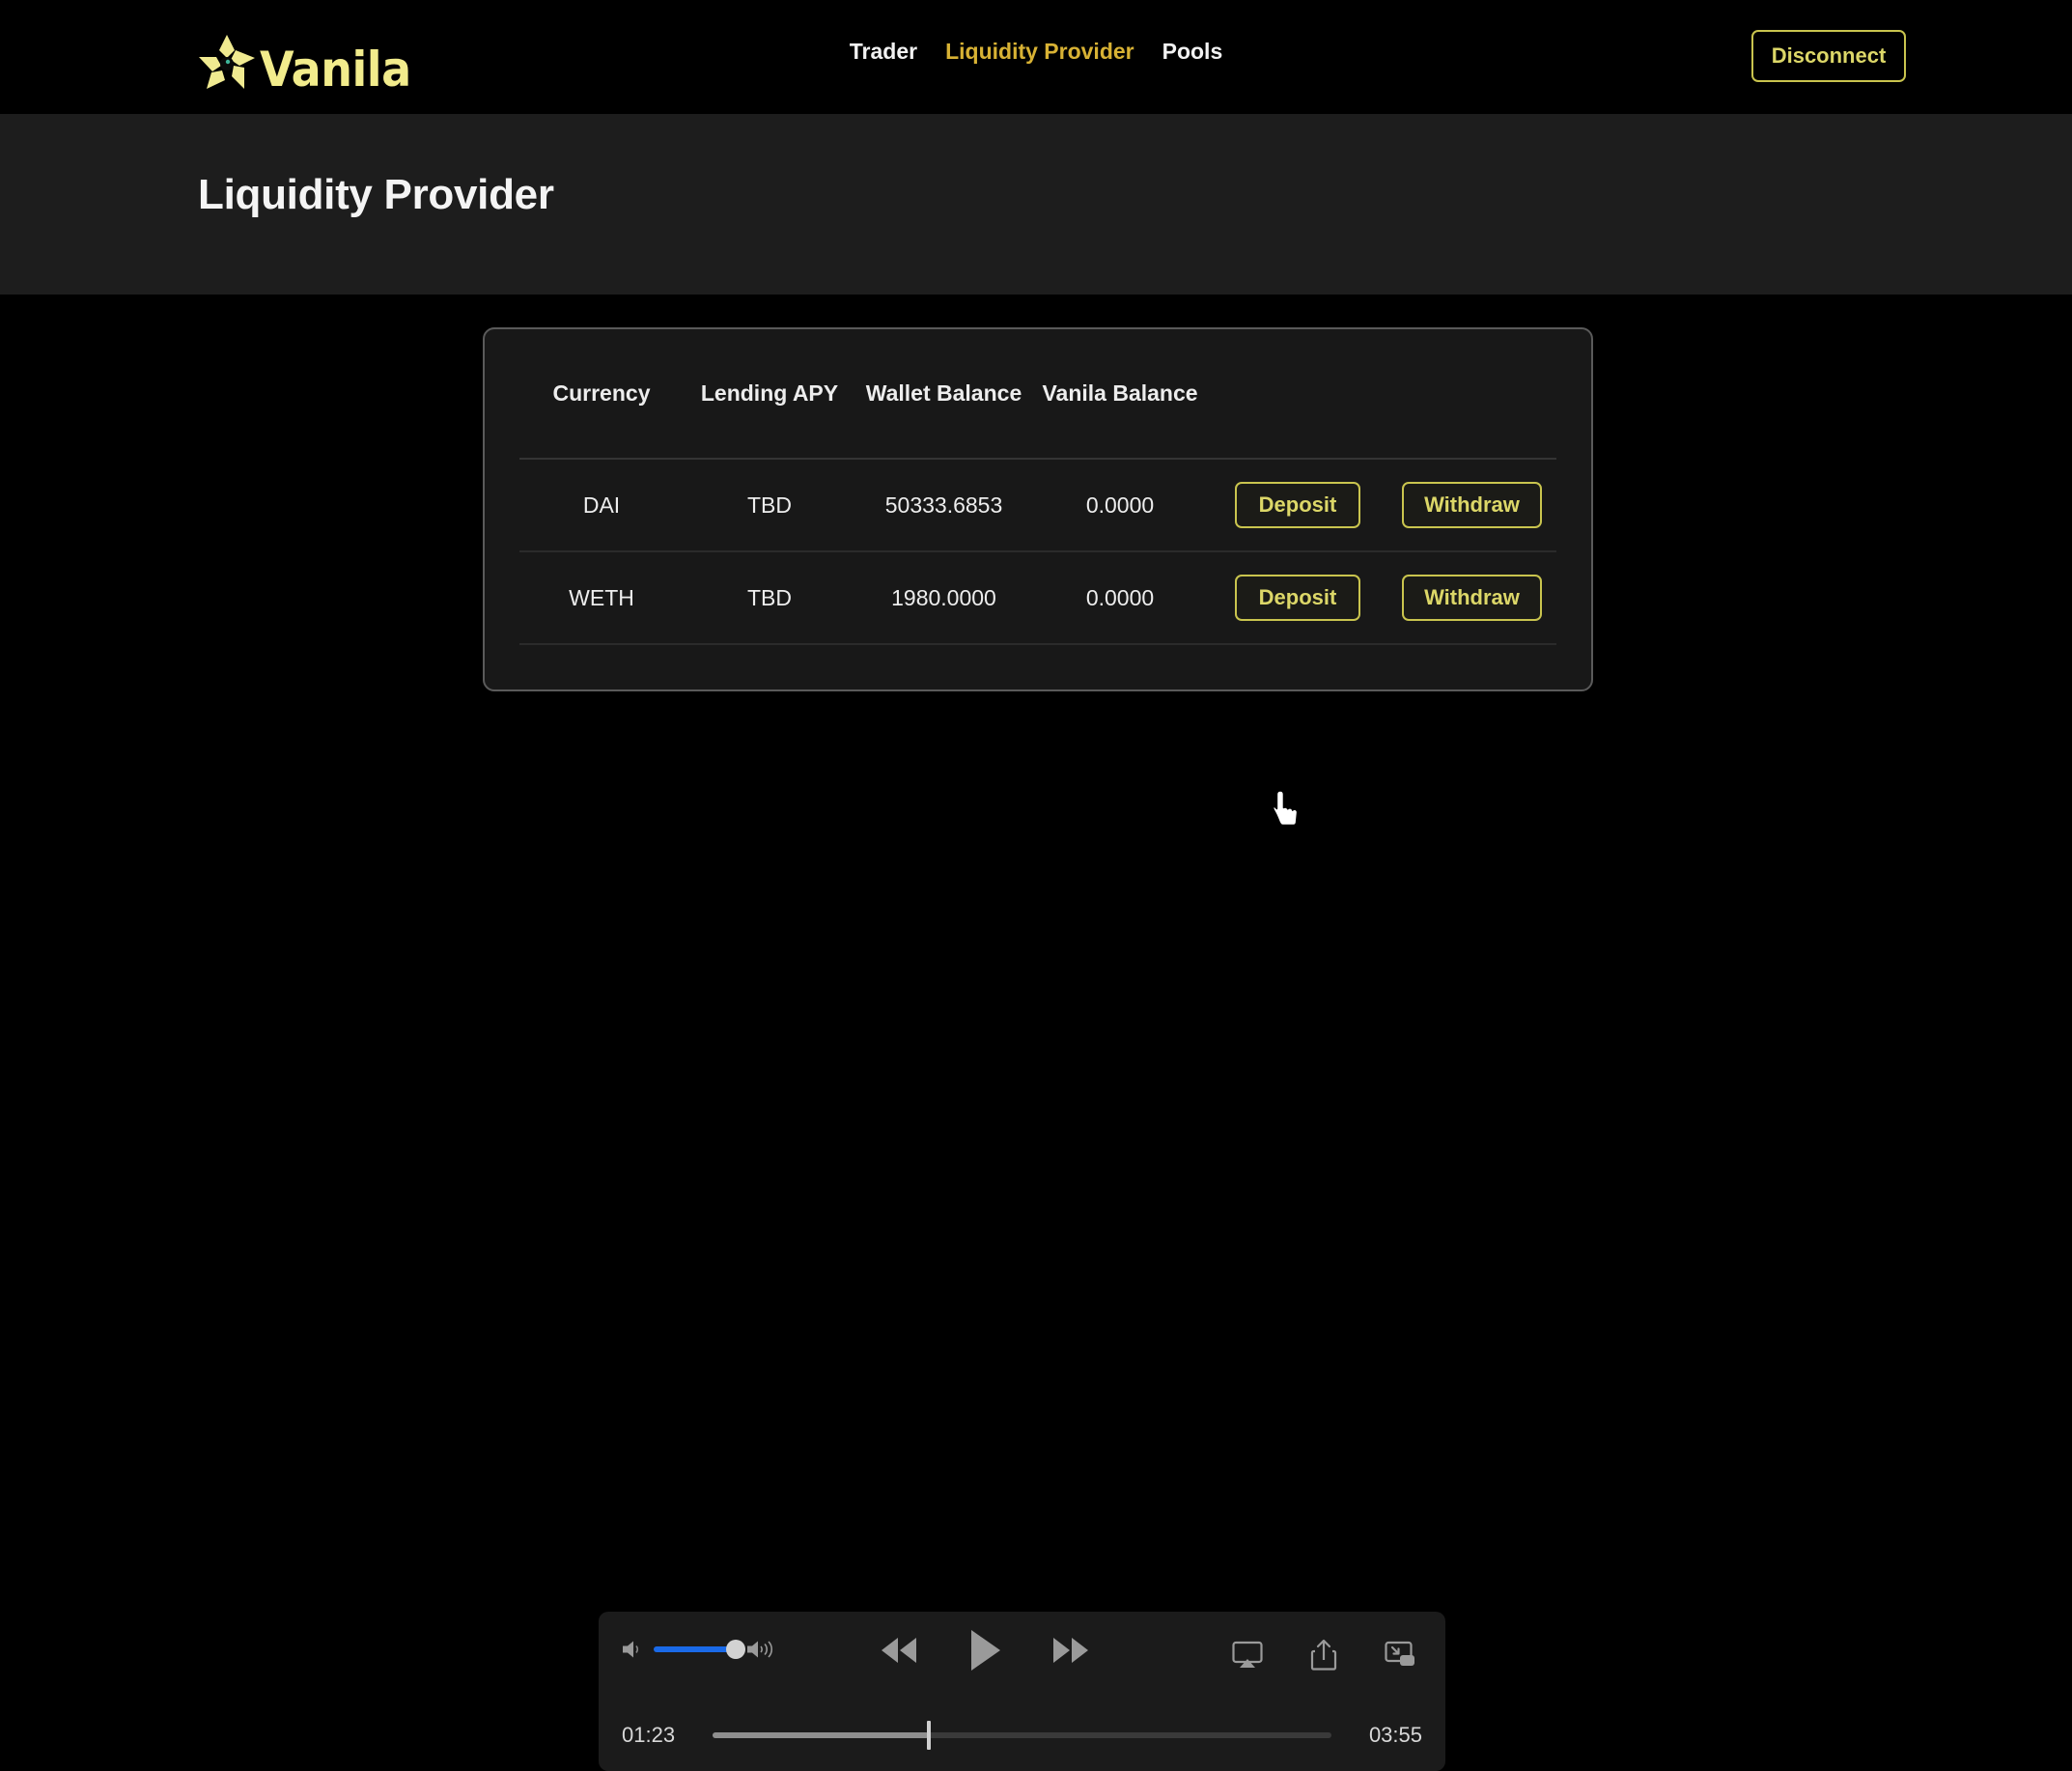  Describe the element at coordinates (899, 1651) in the screenshot. I see `rewind-icon` at that location.